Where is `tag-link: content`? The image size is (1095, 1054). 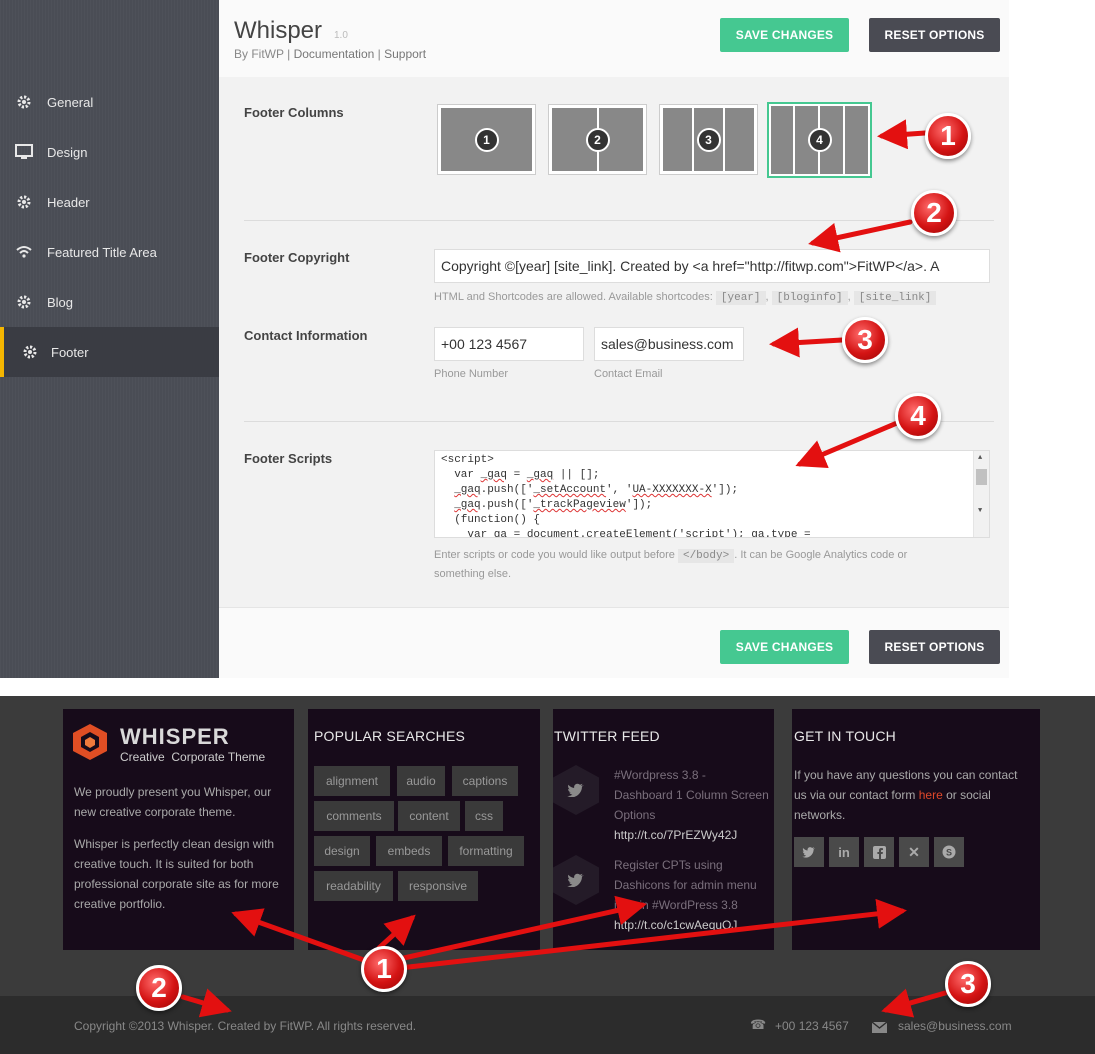 tag-link: content is located at coordinates (429, 816).